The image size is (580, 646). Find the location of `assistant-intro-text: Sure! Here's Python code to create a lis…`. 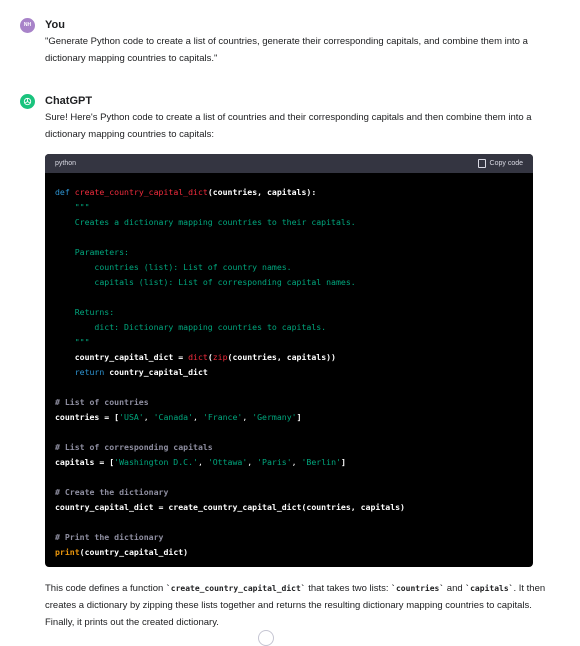

assistant-intro-text: Sure! Here's Python code to create a lis… is located at coordinates (288, 126).